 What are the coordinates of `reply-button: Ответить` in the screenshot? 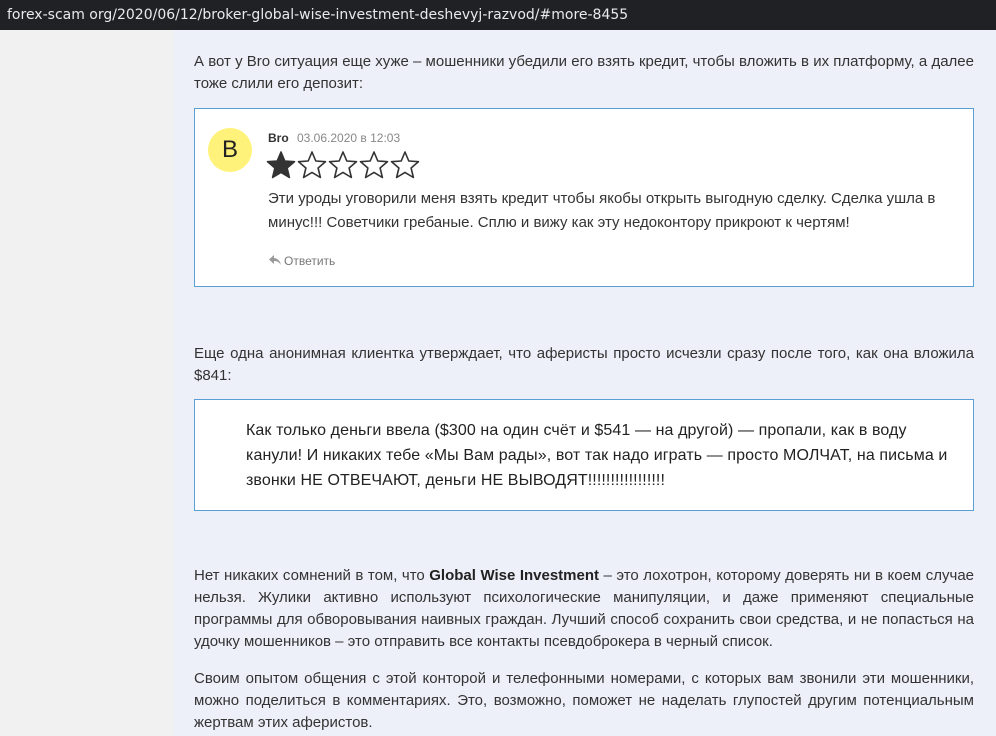 It's located at (302, 261).